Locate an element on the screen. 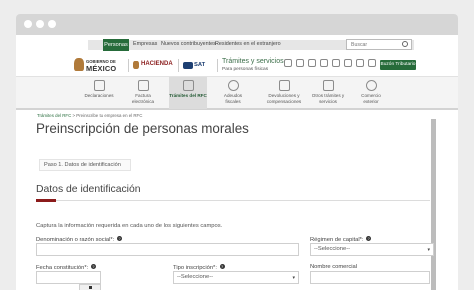 The image size is (474, 290). menu-item-label: Comercio exterior is located at coordinates (371, 98).